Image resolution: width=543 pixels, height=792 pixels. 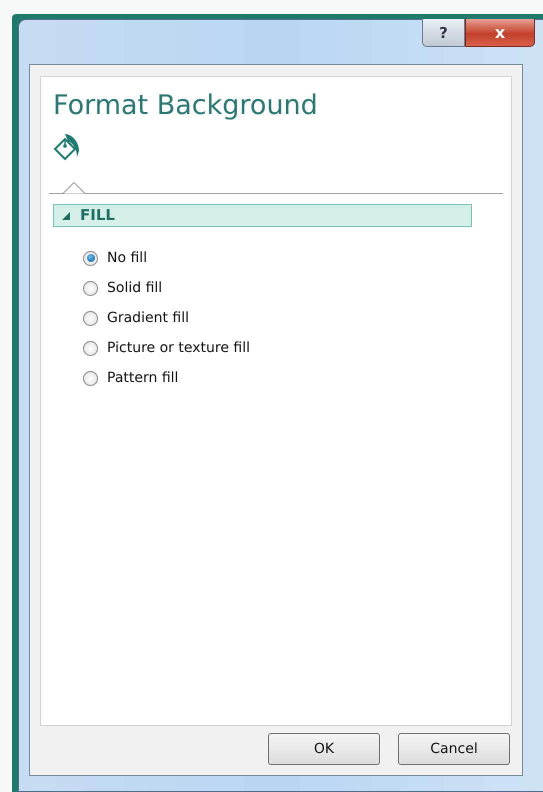 What do you see at coordinates (443, 33) in the screenshot?
I see `help-button: ?` at bounding box center [443, 33].